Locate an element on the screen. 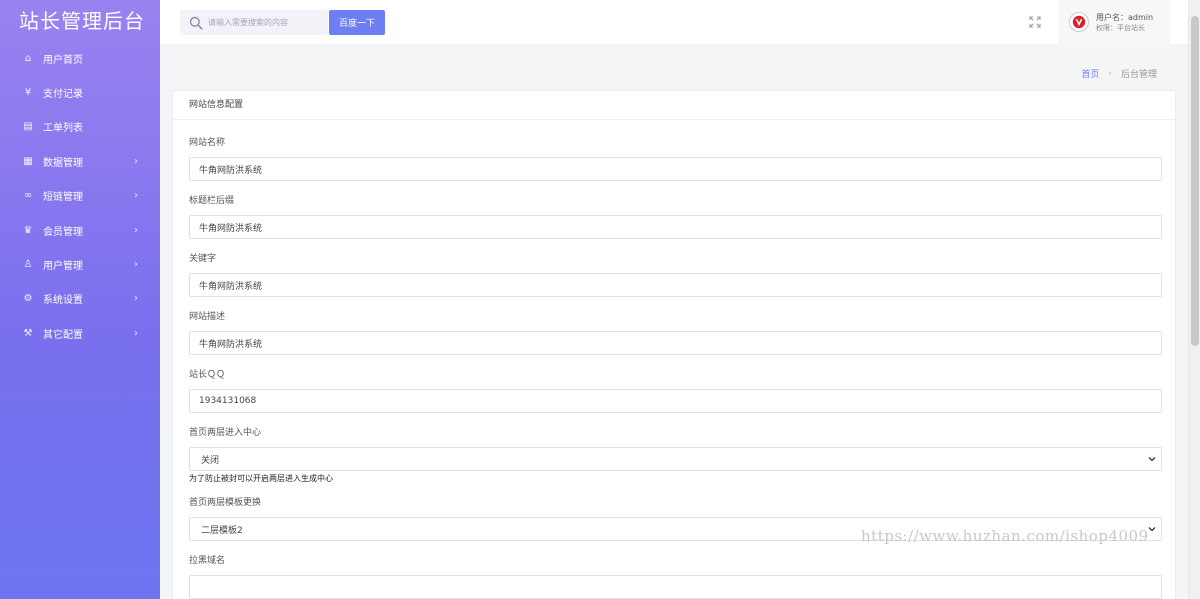 The image size is (1200, 599). qq-input is located at coordinates (675, 401).